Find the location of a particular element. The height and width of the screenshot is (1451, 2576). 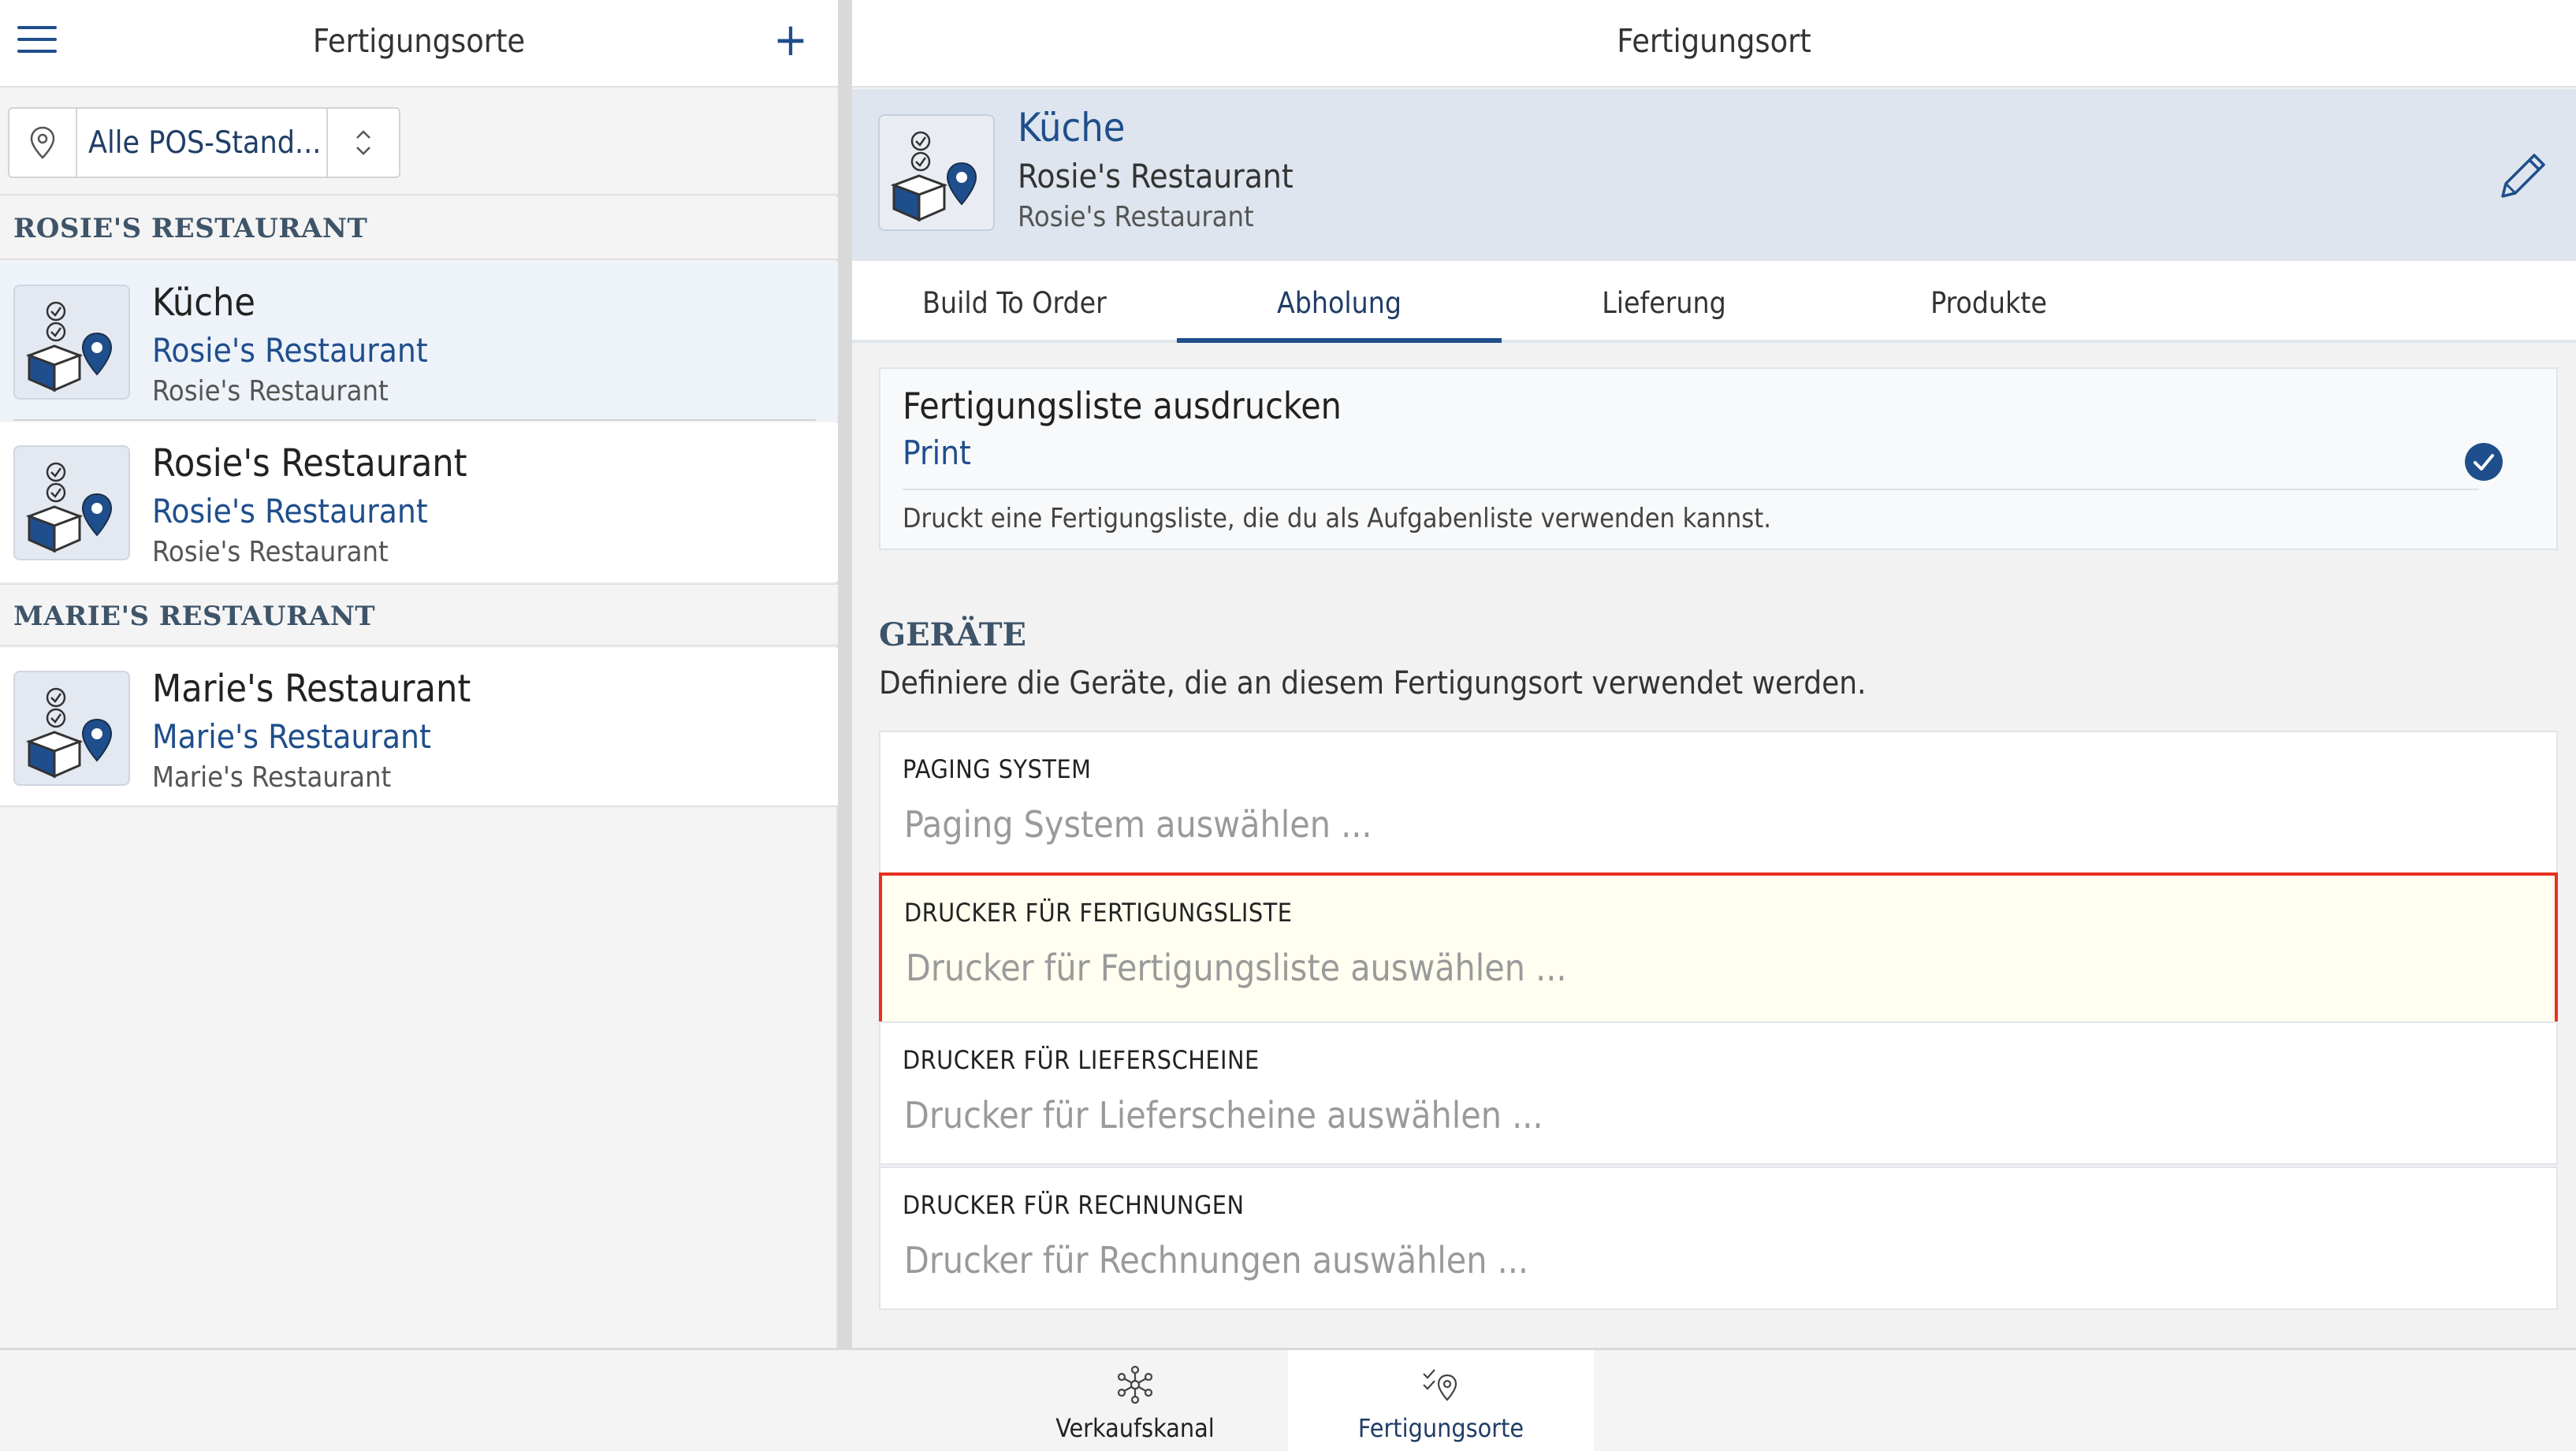

field-label: DRUCKER FÜR FERTIGUNGSLISTE is located at coordinates (1098, 913).